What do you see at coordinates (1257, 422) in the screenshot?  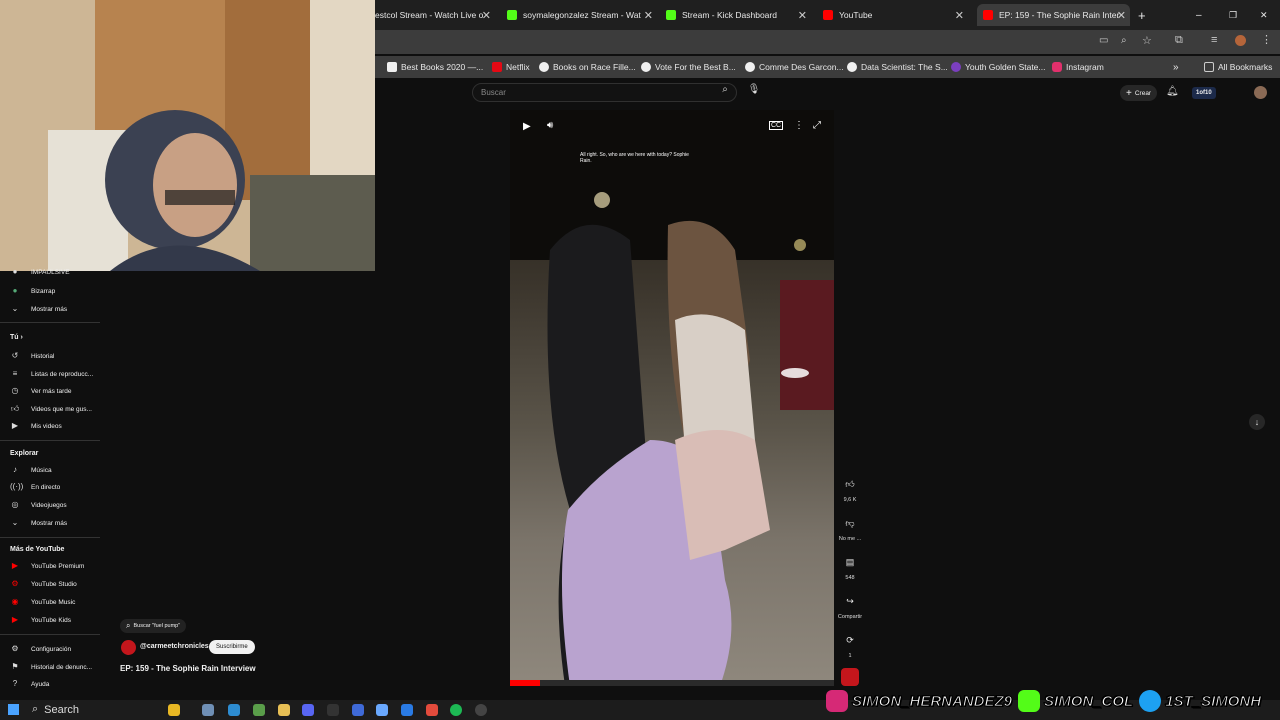 I see `arrow-down-icon: ↓` at bounding box center [1257, 422].